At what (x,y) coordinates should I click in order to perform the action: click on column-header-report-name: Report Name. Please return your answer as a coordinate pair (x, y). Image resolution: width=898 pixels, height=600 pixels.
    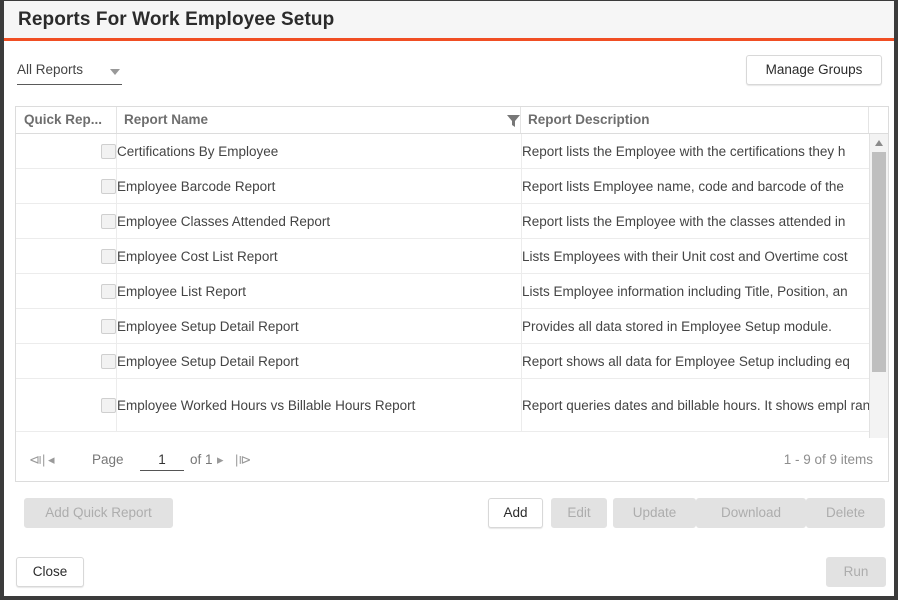
    Looking at the image, I should click on (318, 120).